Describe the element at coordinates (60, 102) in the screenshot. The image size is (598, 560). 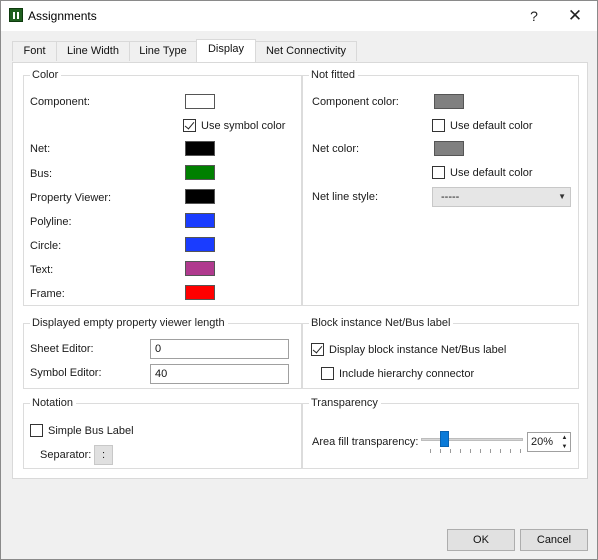
I see `component-color-label: Component:` at that location.